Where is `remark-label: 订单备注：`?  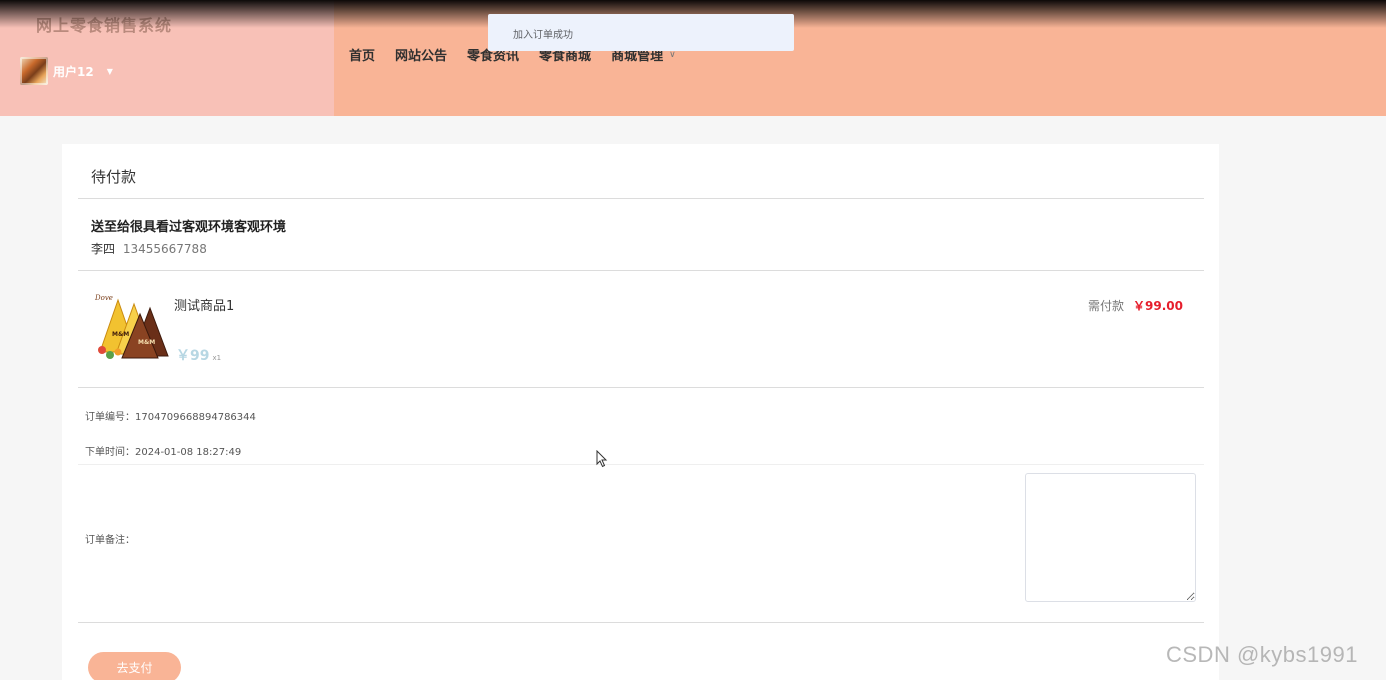
remark-label: 订单备注： is located at coordinates (110, 540).